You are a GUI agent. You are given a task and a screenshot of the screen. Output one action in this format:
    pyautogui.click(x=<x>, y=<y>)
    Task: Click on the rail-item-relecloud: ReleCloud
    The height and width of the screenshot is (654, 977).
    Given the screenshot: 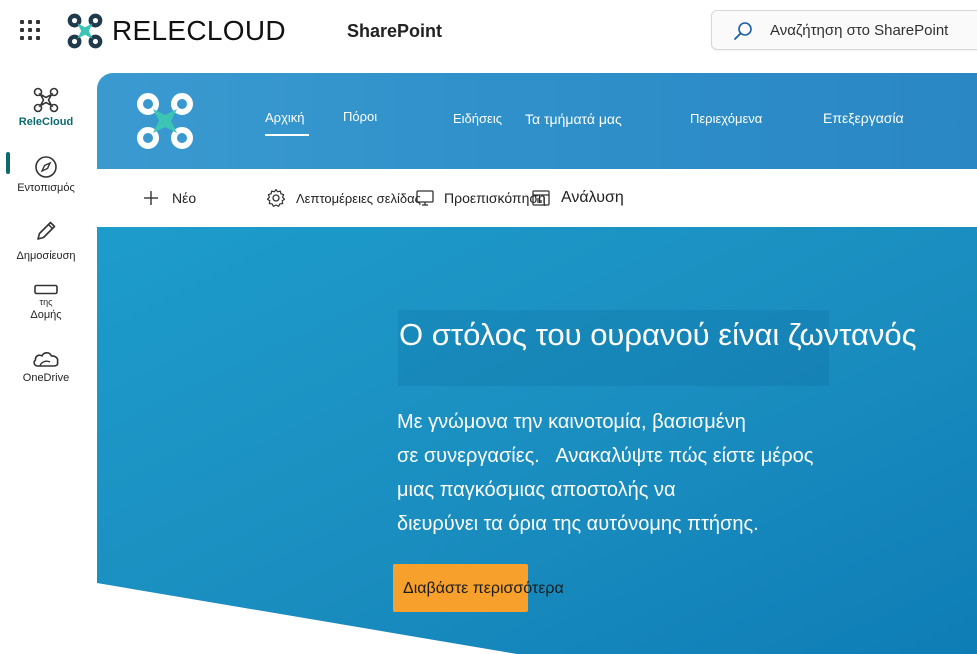 What is the action you would take?
    pyautogui.click(x=46, y=107)
    